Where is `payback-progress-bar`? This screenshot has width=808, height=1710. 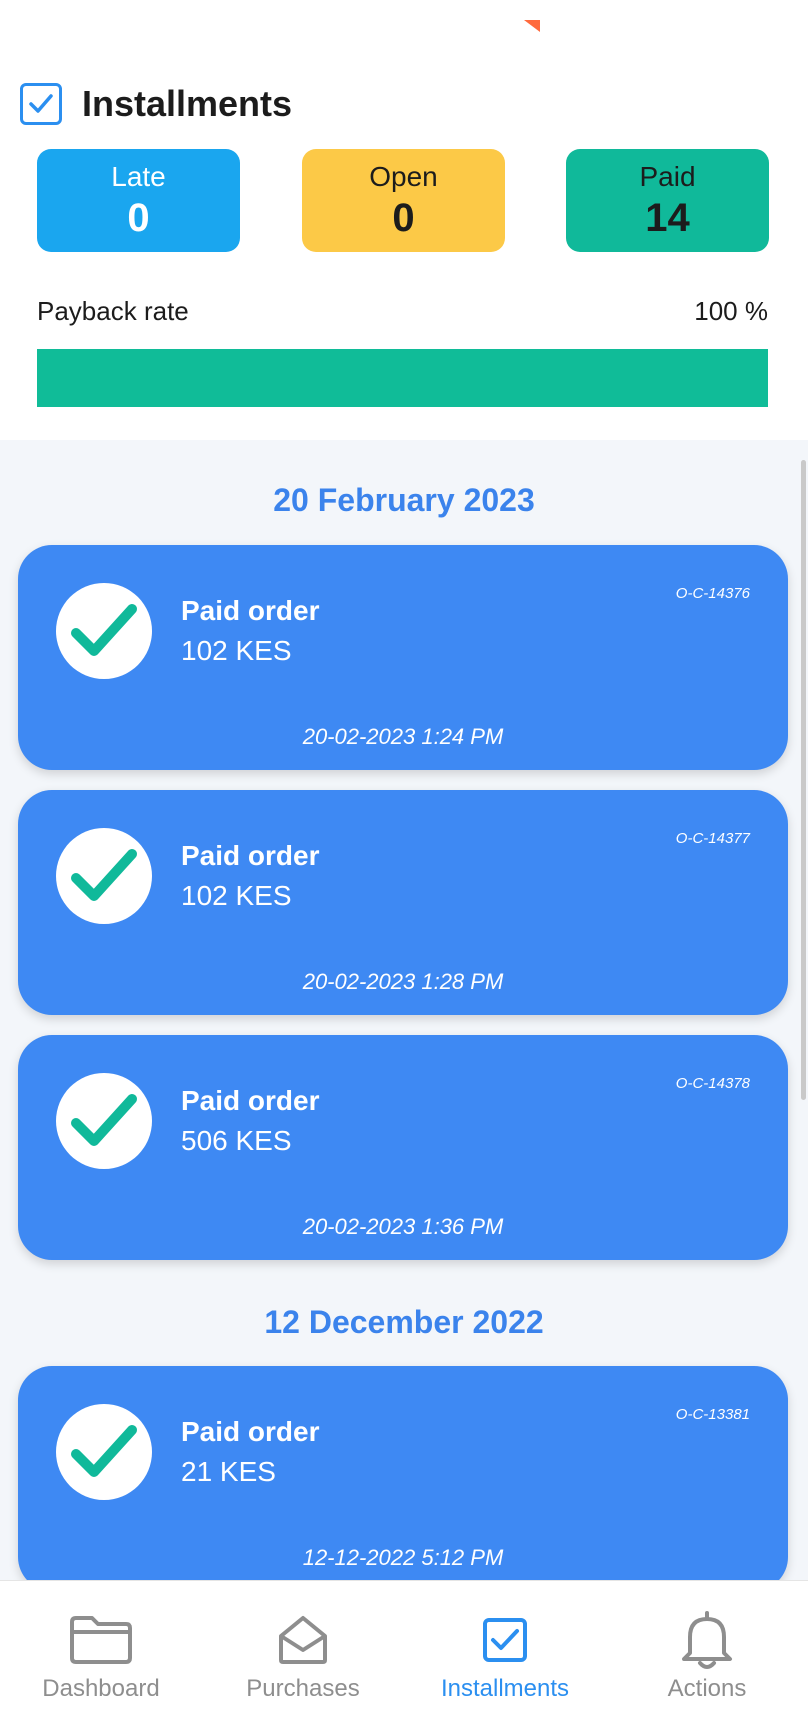
payback-progress-bar is located at coordinates (402, 378).